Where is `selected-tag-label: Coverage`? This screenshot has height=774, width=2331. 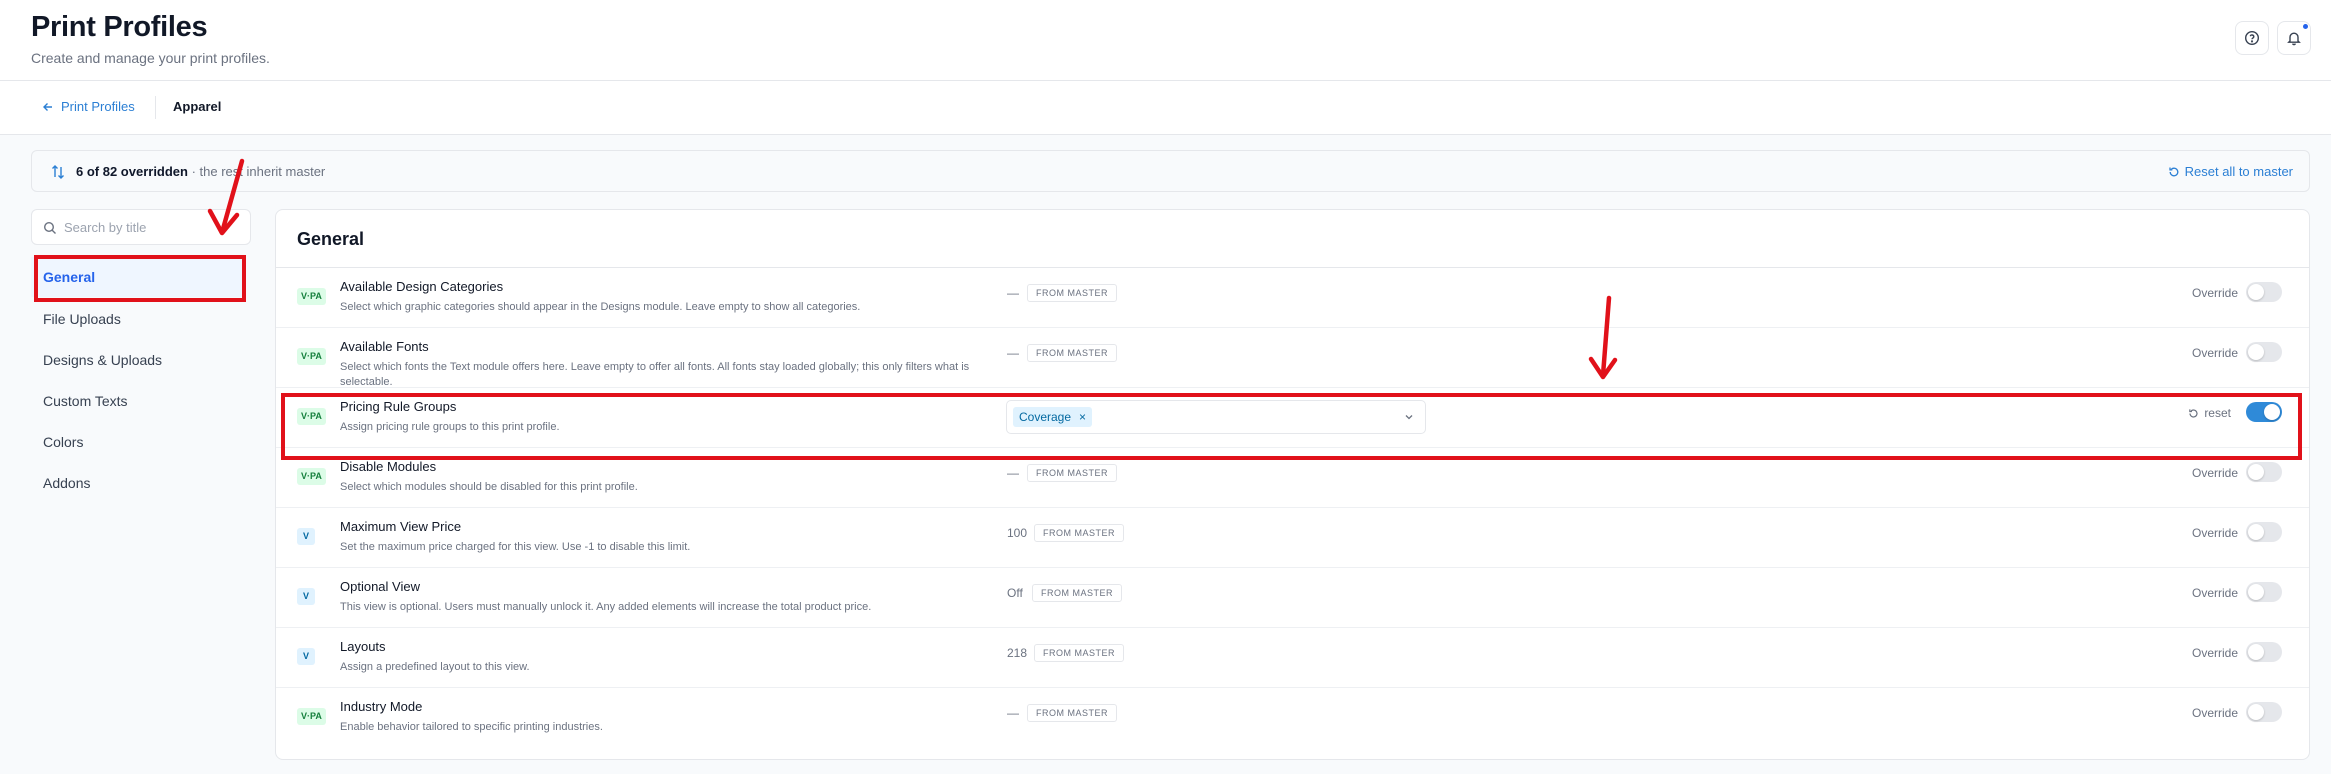
selected-tag-label: Coverage is located at coordinates (1045, 417).